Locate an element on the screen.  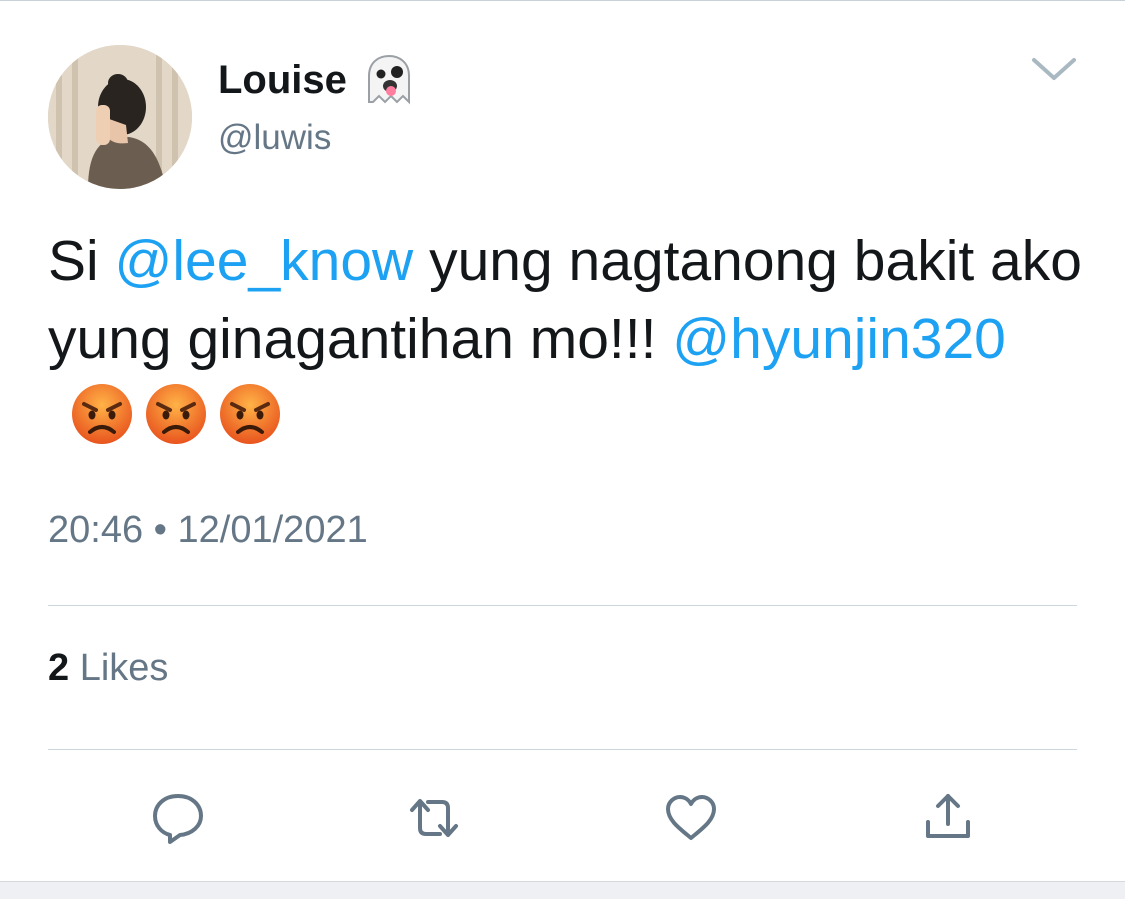
tweet-time: 20:46 is located at coordinates (96, 530).